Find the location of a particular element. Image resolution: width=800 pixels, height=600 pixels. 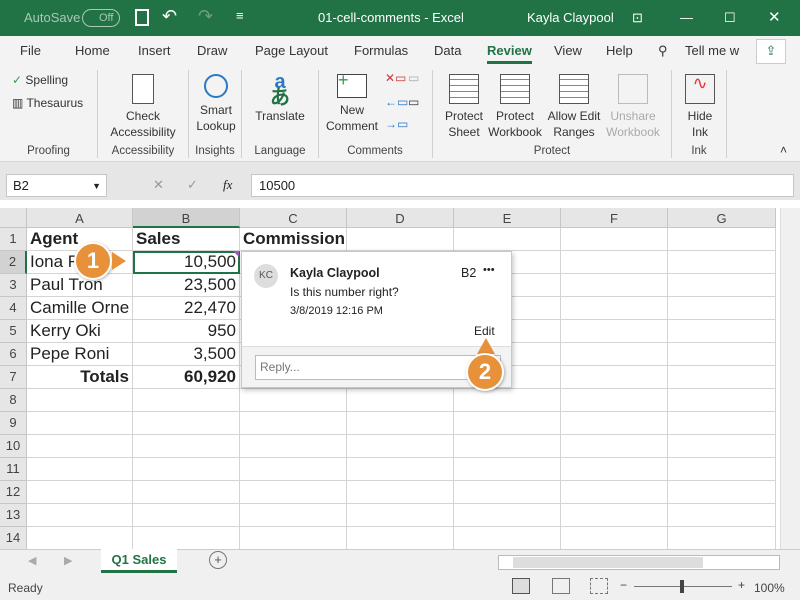

tab-help: Help is located at coordinates (619, 50).